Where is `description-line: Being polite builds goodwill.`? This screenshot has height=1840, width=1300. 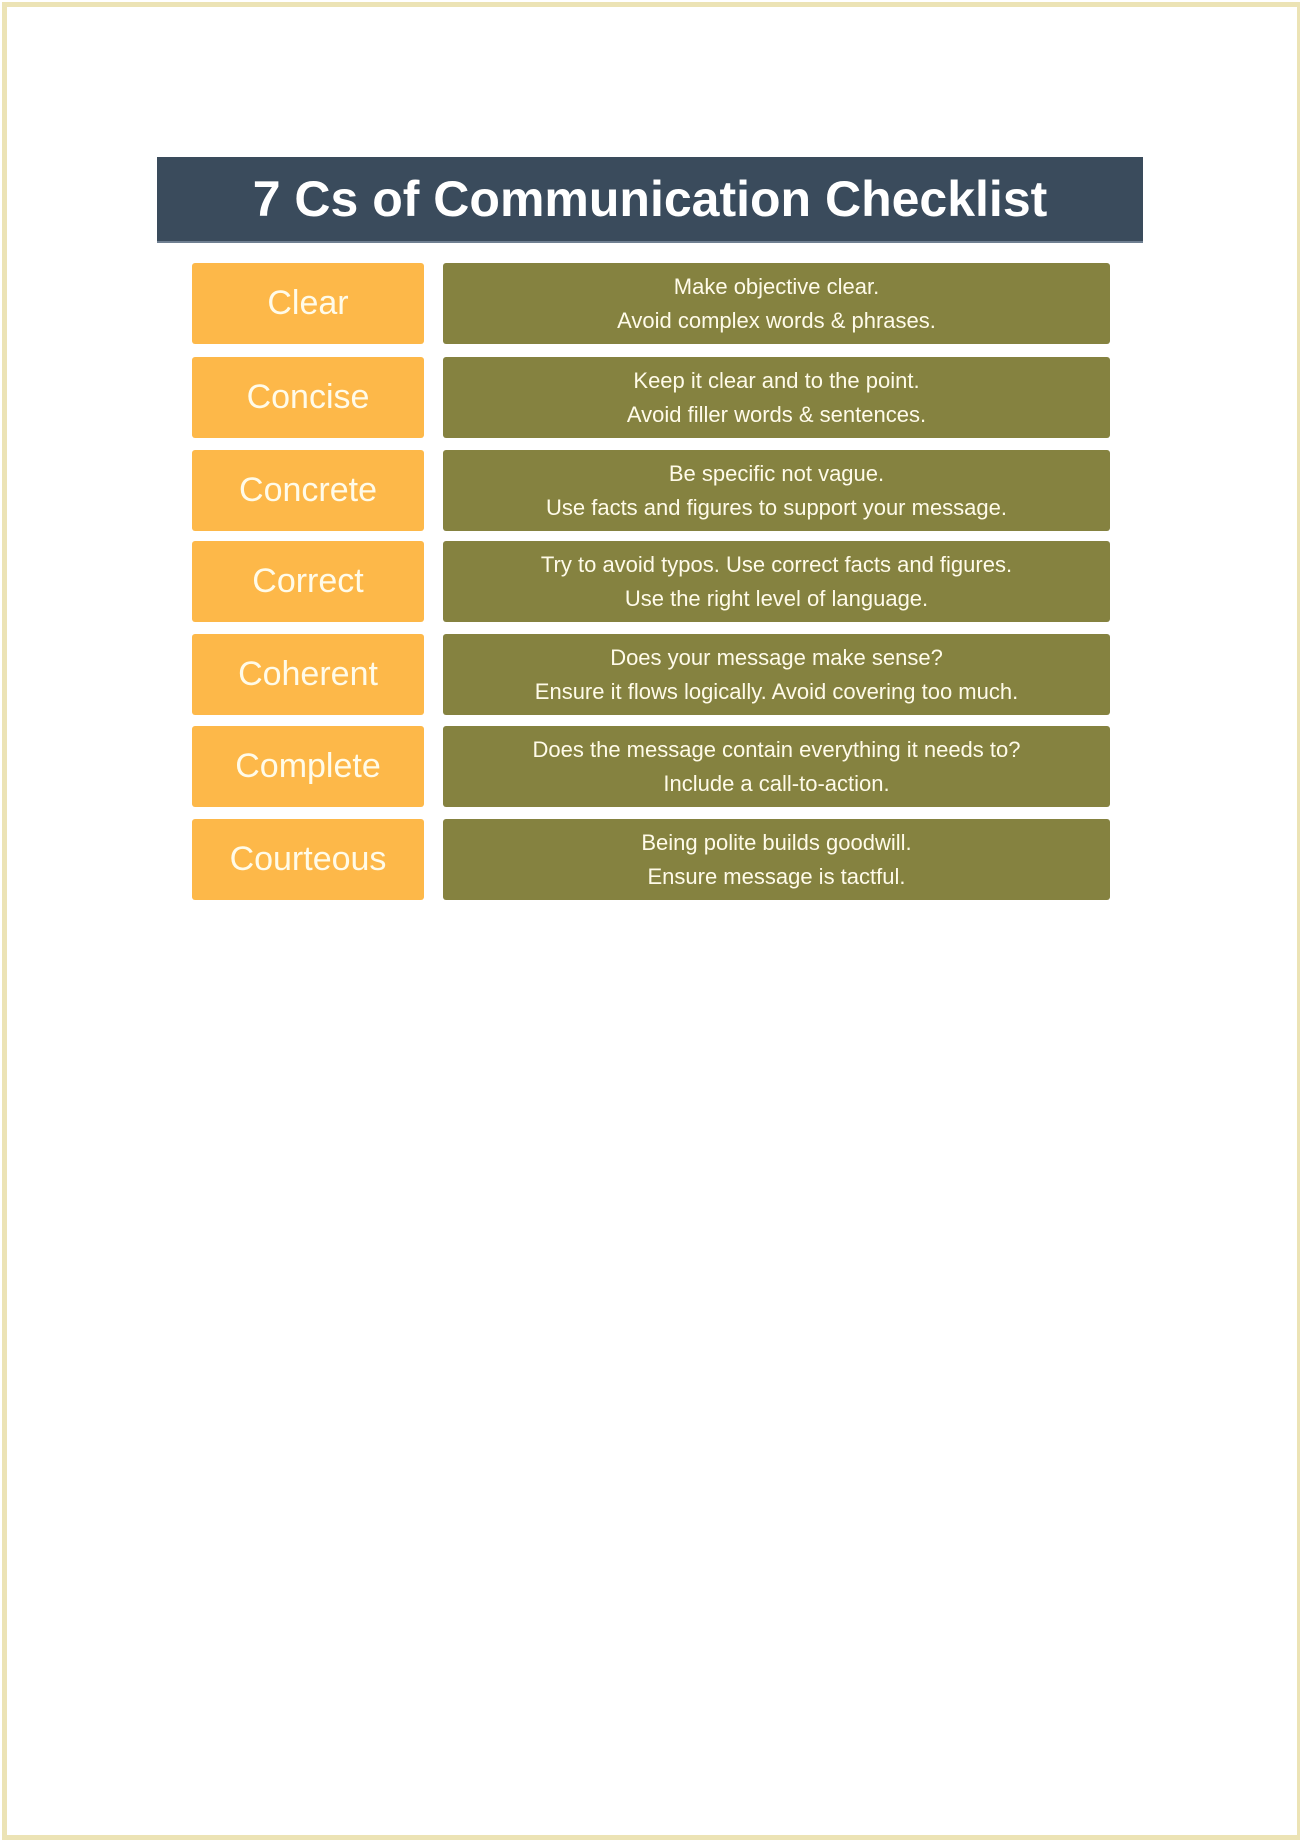 description-line: Being polite builds goodwill. is located at coordinates (776, 842).